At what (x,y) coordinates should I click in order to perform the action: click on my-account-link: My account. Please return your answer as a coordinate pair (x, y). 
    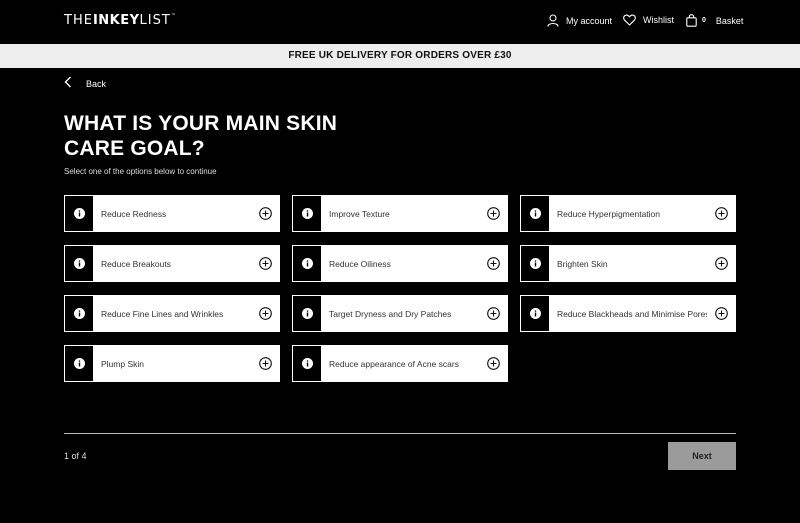
    Looking at the image, I should click on (579, 20).